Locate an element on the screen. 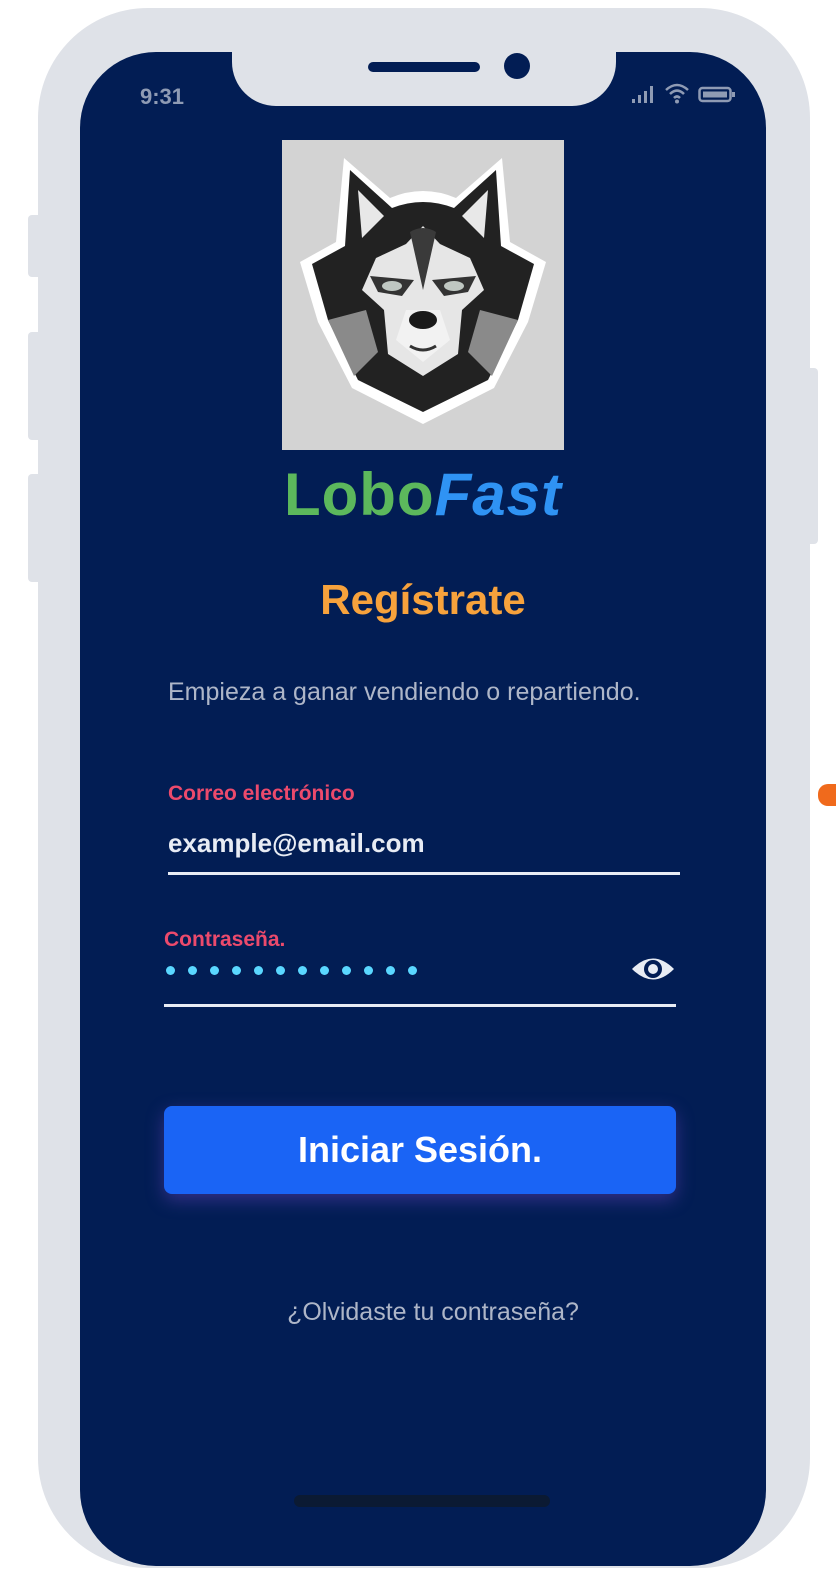  wifi-icon is located at coordinates (677, 93).